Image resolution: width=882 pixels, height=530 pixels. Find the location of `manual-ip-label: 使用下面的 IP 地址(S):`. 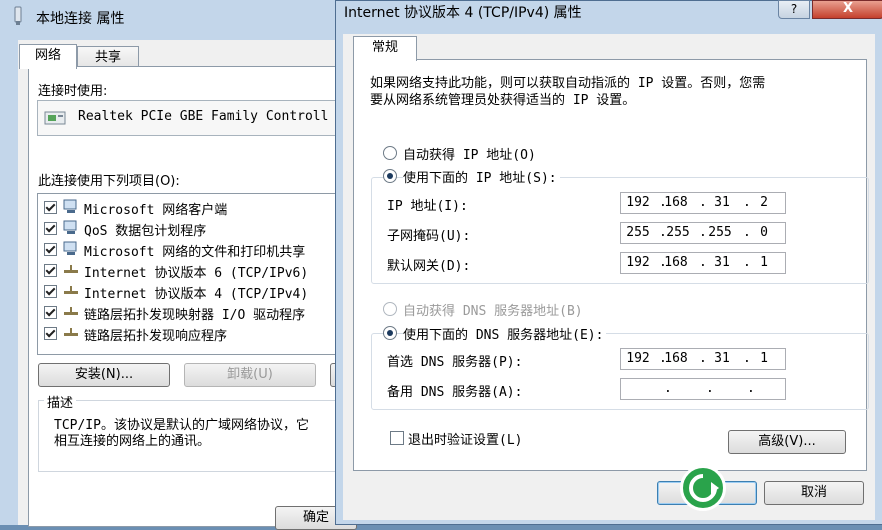

manual-ip-label: 使用下面的 IP 地址(S): is located at coordinates (481, 176).